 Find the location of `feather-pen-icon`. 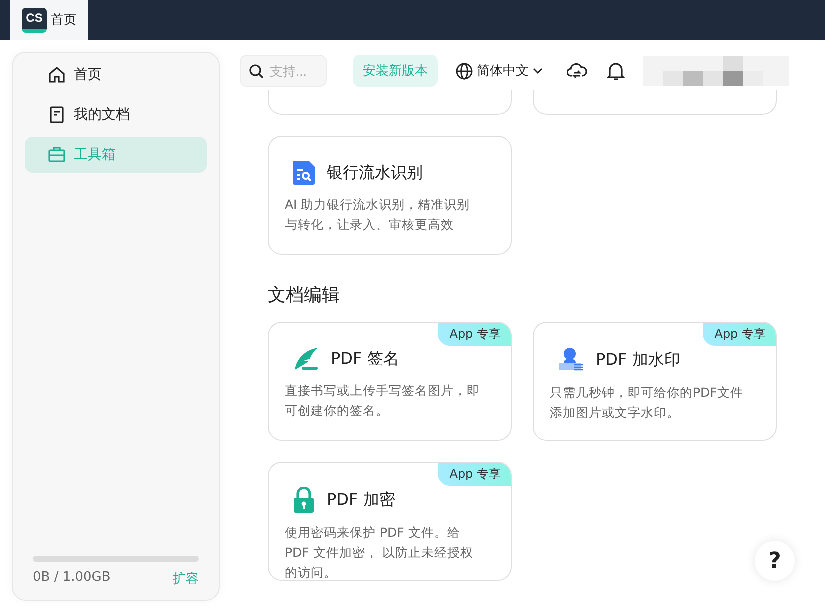

feather-pen-icon is located at coordinates (306, 359).